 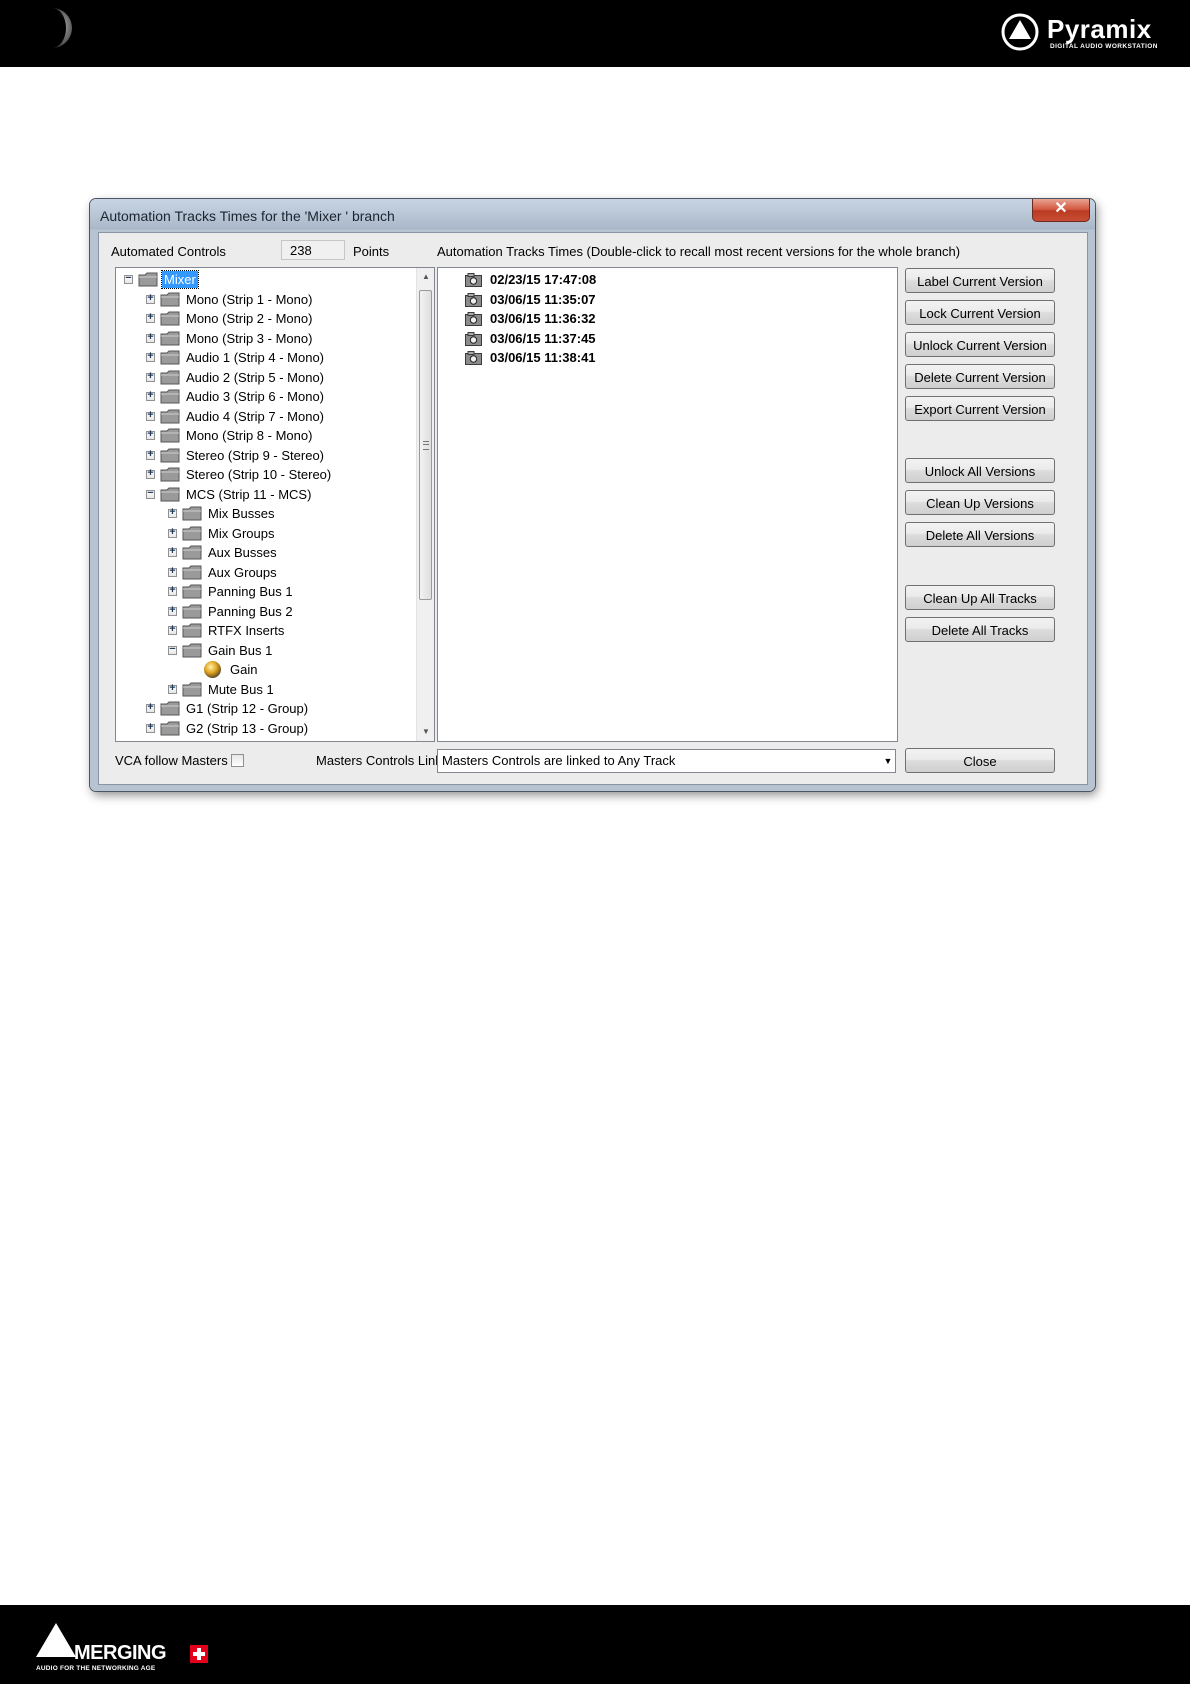 I want to click on tree-item-label: Panning Bus 1, so click(x=250, y=591).